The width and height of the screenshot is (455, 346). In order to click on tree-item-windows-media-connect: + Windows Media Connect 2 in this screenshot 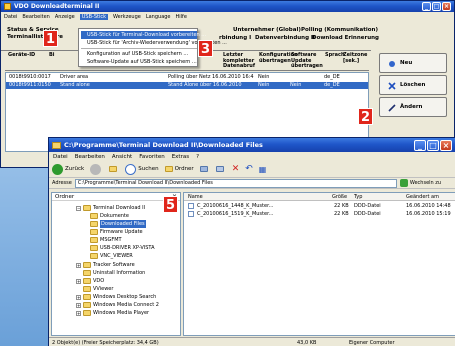, I will do `click(117, 305)`.